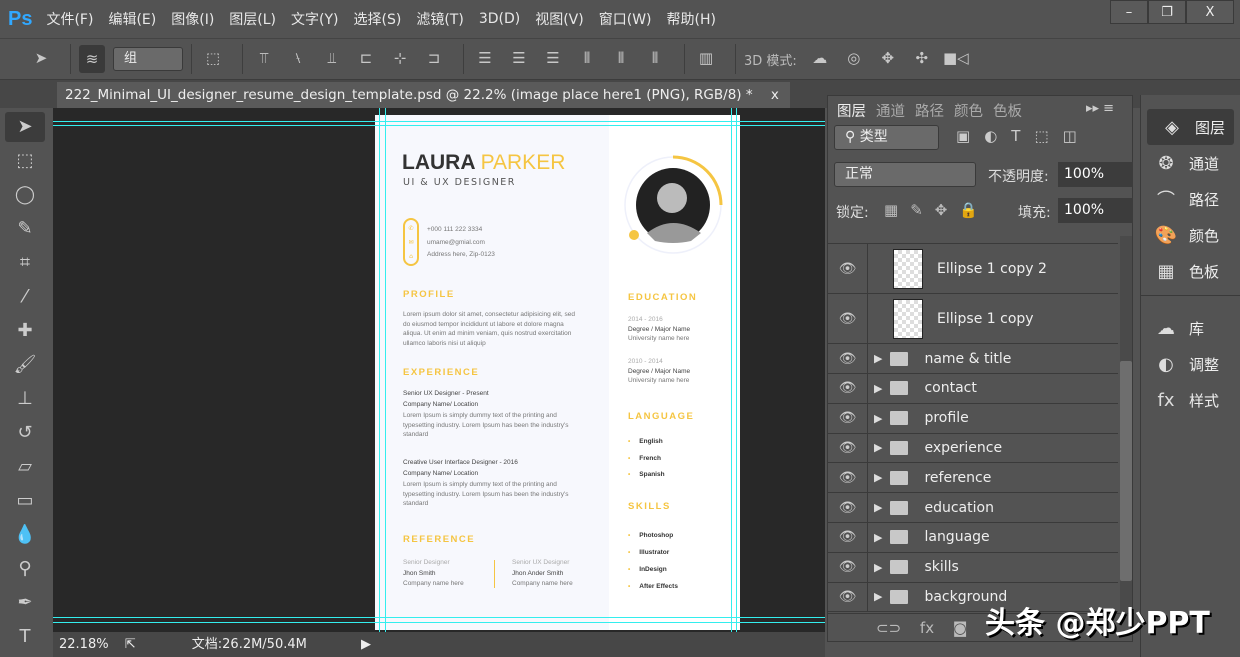  What do you see at coordinates (854, 59) in the screenshot?
I see `3d-roll-icon: ◎` at bounding box center [854, 59].